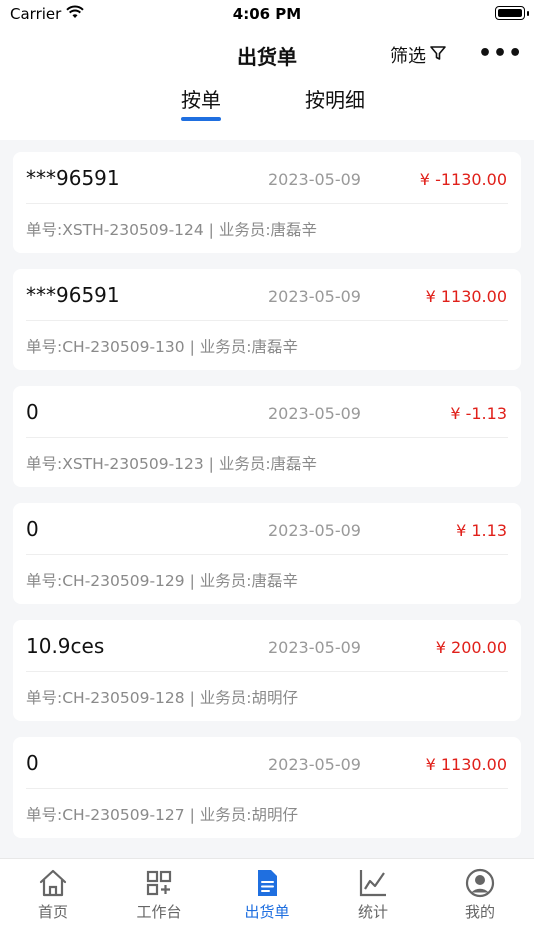 This screenshot has height=950, width=534. I want to click on tabbar-item-workbench: 工作台, so click(159, 894).